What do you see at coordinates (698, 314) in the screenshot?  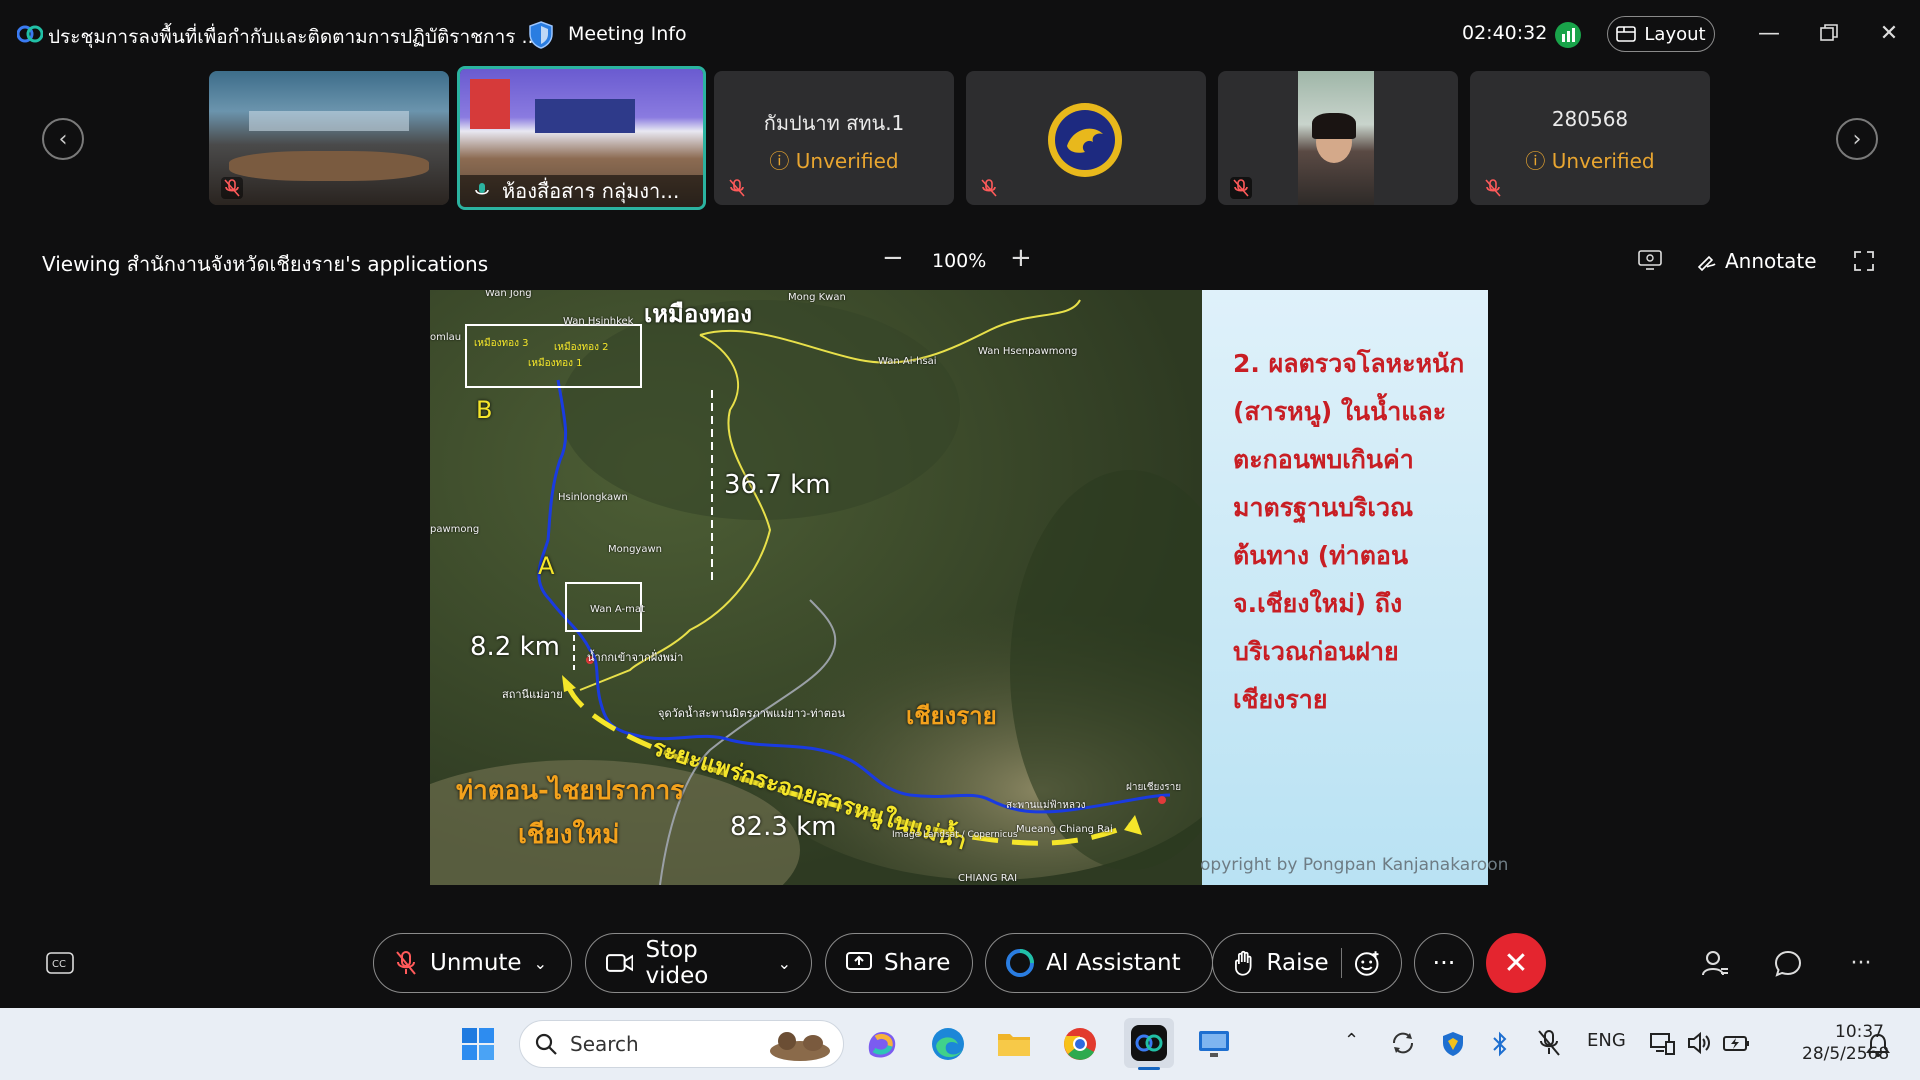 I see `map-label-gold-mine: เหมืองทอง` at bounding box center [698, 314].